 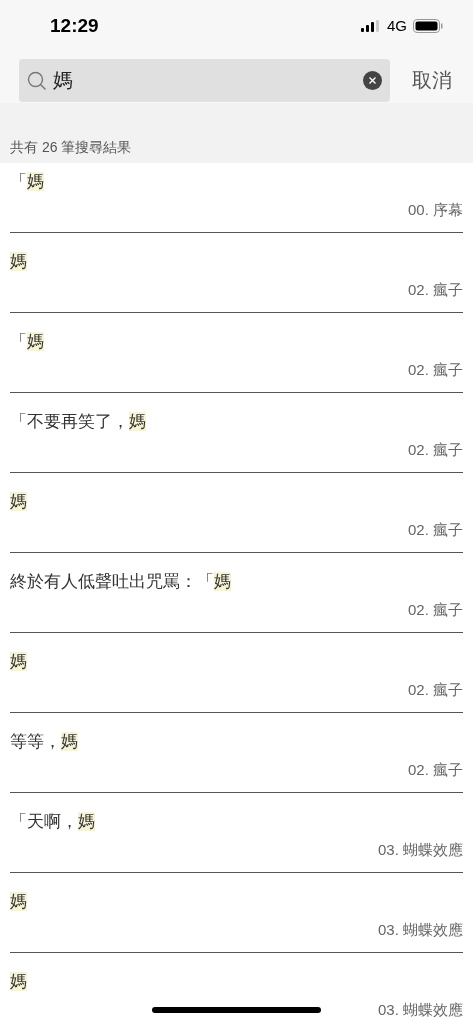 What do you see at coordinates (71, 148) in the screenshot?
I see `result-count: 共有 26 筆搜尋結果` at bounding box center [71, 148].